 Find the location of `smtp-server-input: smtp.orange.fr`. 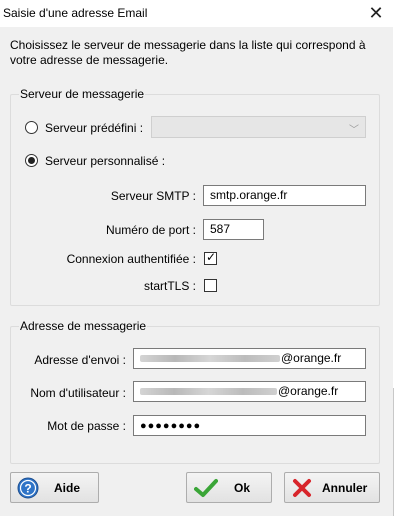

smtp-server-input: smtp.orange.fr is located at coordinates (284, 195).